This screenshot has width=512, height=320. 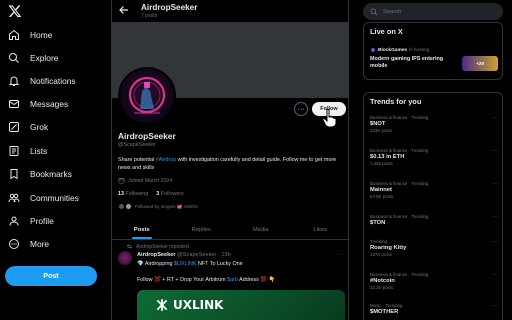 I want to click on nav-label: Communities, so click(x=54, y=198).